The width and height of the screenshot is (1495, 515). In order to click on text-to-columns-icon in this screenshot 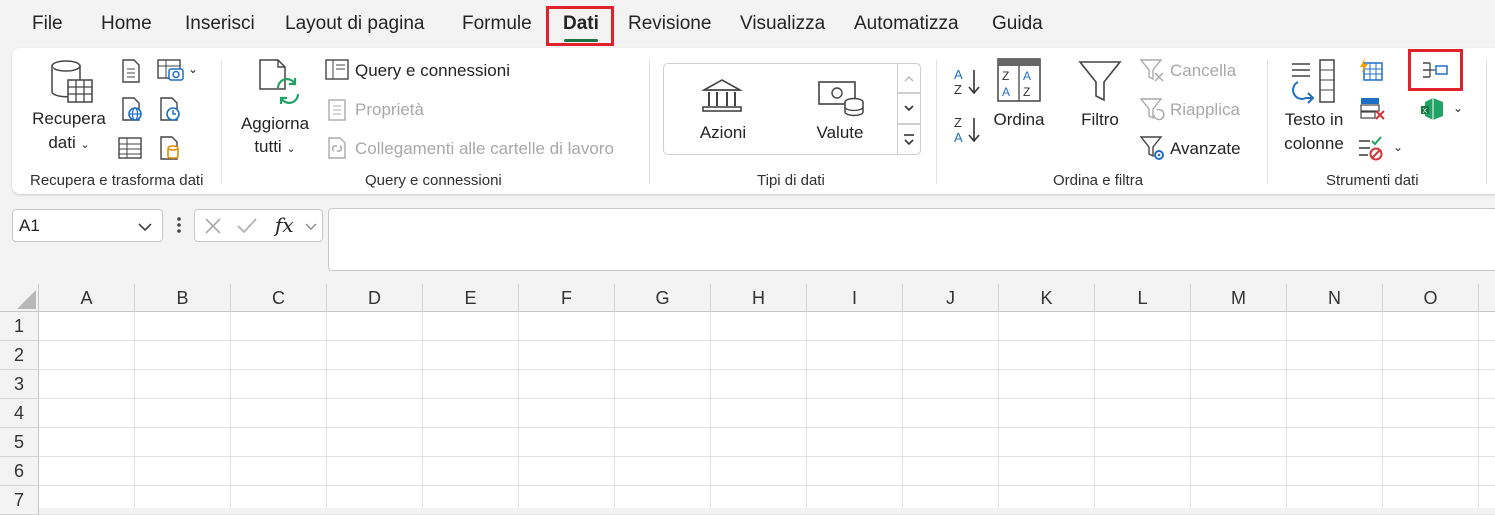, I will do `click(1313, 83)`.